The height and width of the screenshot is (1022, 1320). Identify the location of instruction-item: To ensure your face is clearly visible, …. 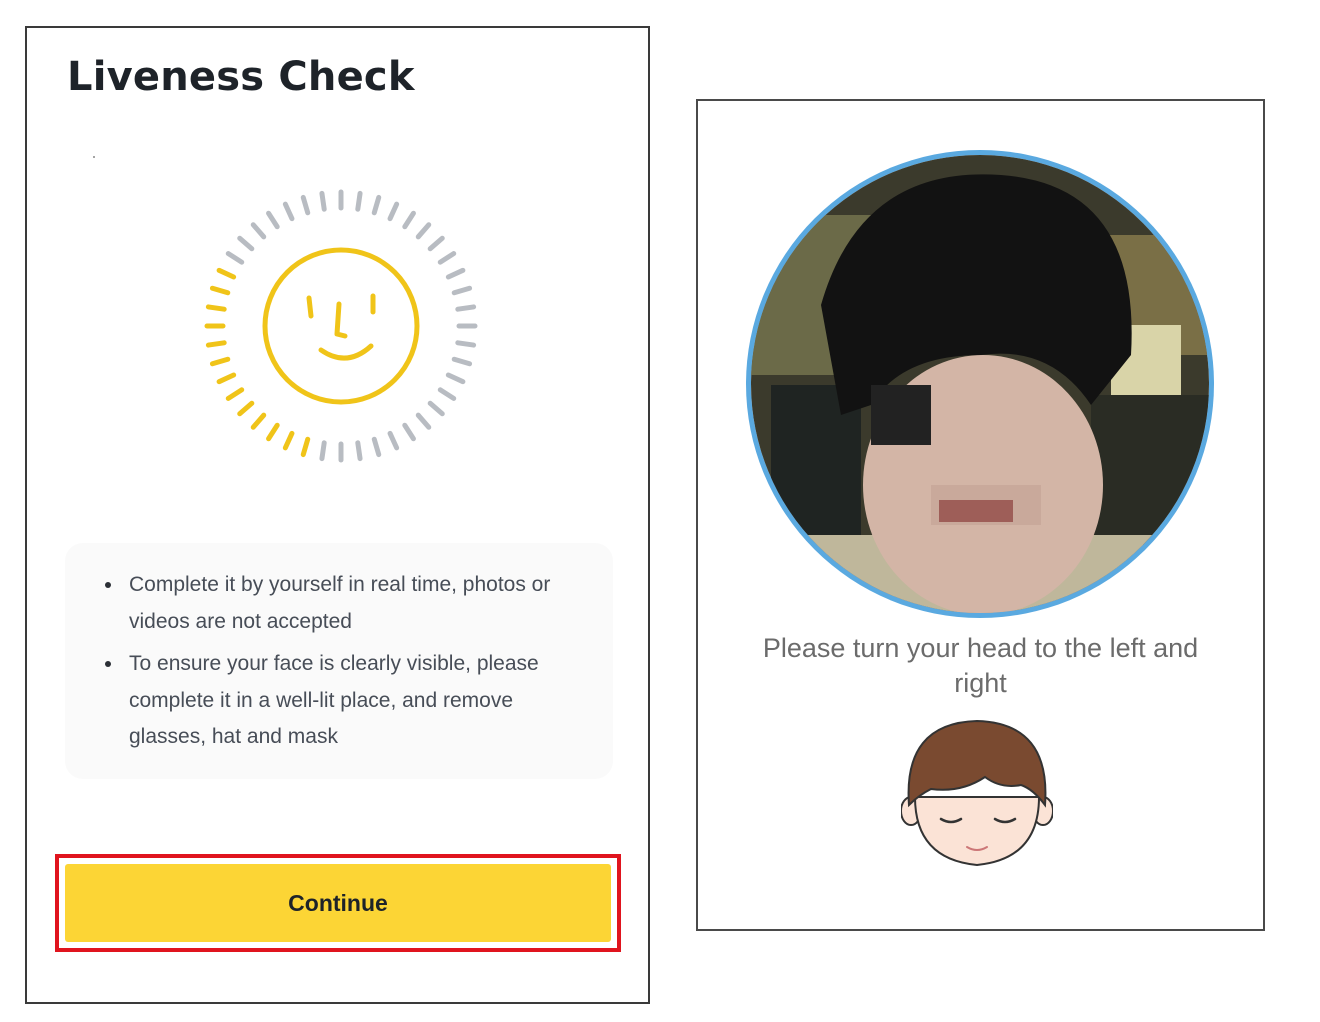
(344, 701).